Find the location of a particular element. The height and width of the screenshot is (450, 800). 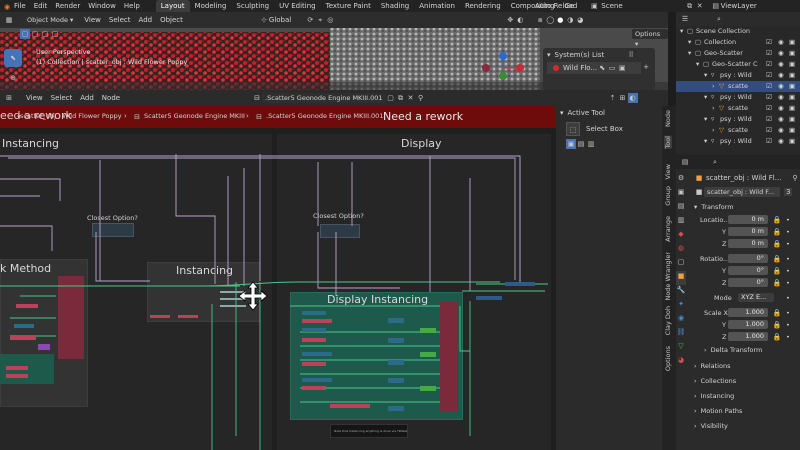

particles-props-icon: ✦ is located at coordinates (681, 306).